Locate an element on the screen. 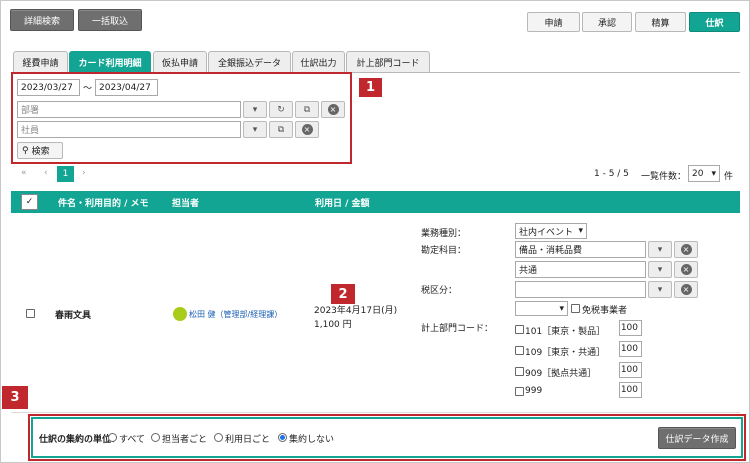 This screenshot has width=750, height=463. business-type-label: 業務種別： is located at coordinates (444, 234).